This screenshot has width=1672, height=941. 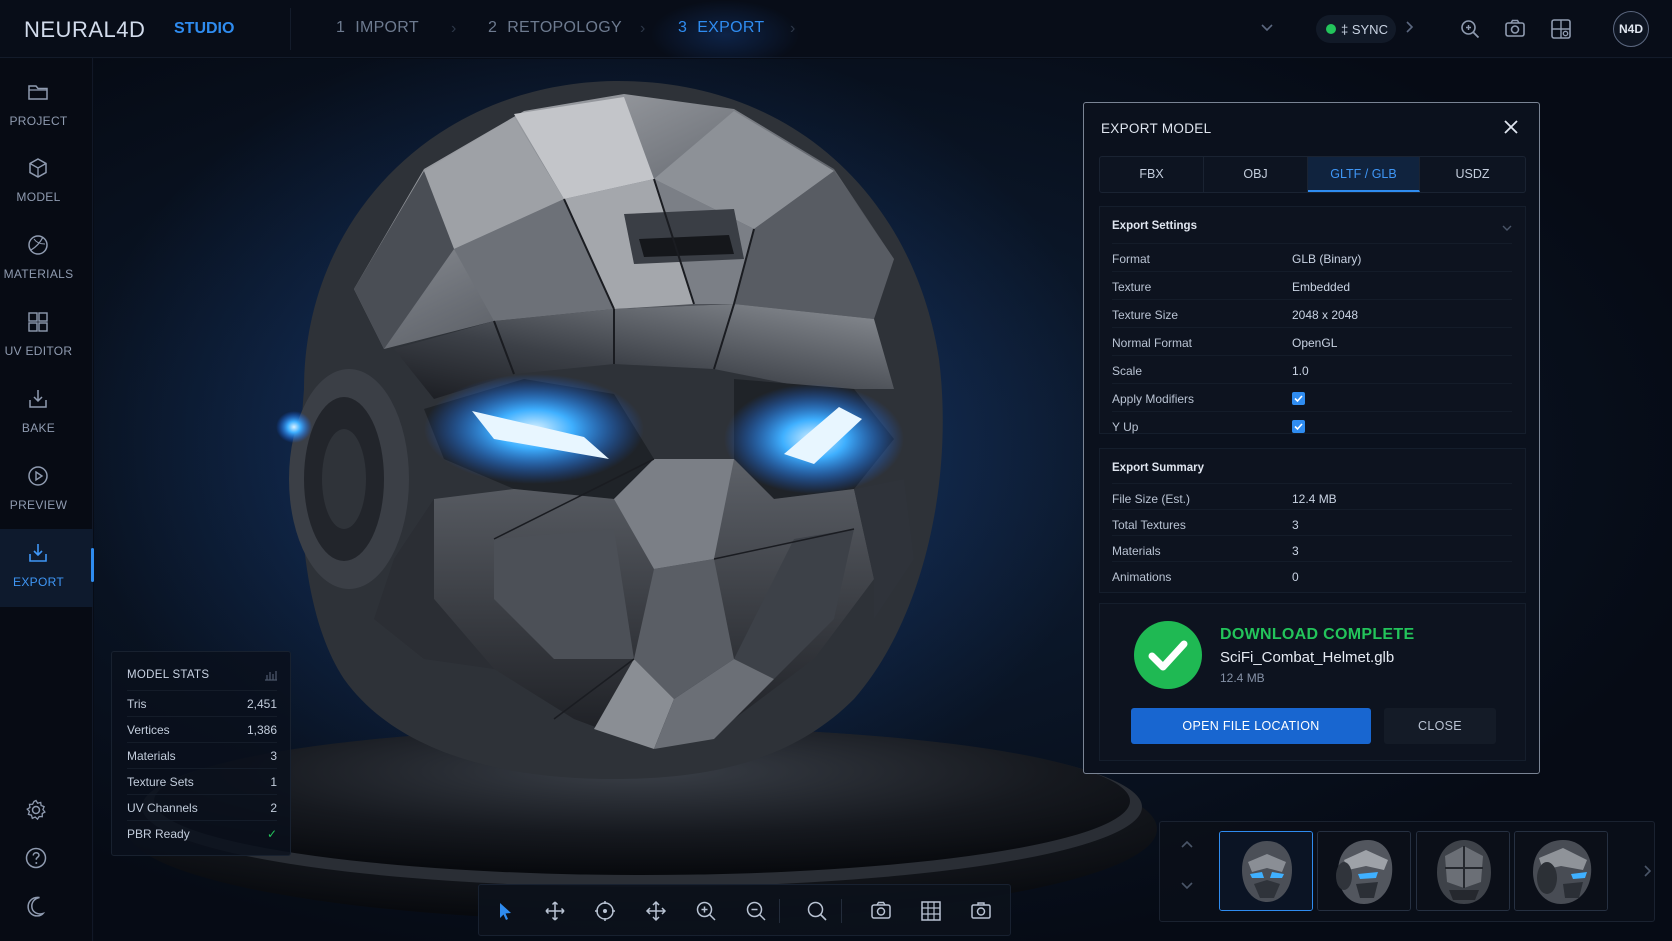 What do you see at coordinates (1312, 341) in the screenshot?
I see `setting-row-normal-format: Normal Format OpenGL` at bounding box center [1312, 341].